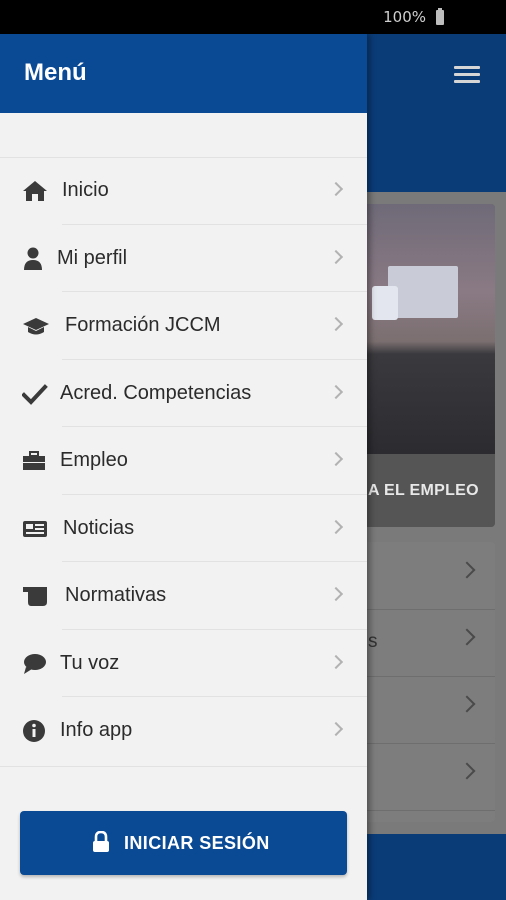 The image size is (506, 900). I want to click on menu-item-label: Info app, so click(96, 730).